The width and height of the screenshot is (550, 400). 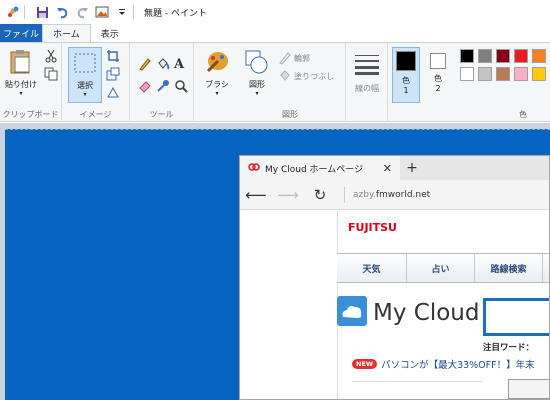 I want to click on shapes-group: ブラシ ▾ 図形 ▾ 輪郭 塗りつぶし 図形, so click(x=270, y=82).